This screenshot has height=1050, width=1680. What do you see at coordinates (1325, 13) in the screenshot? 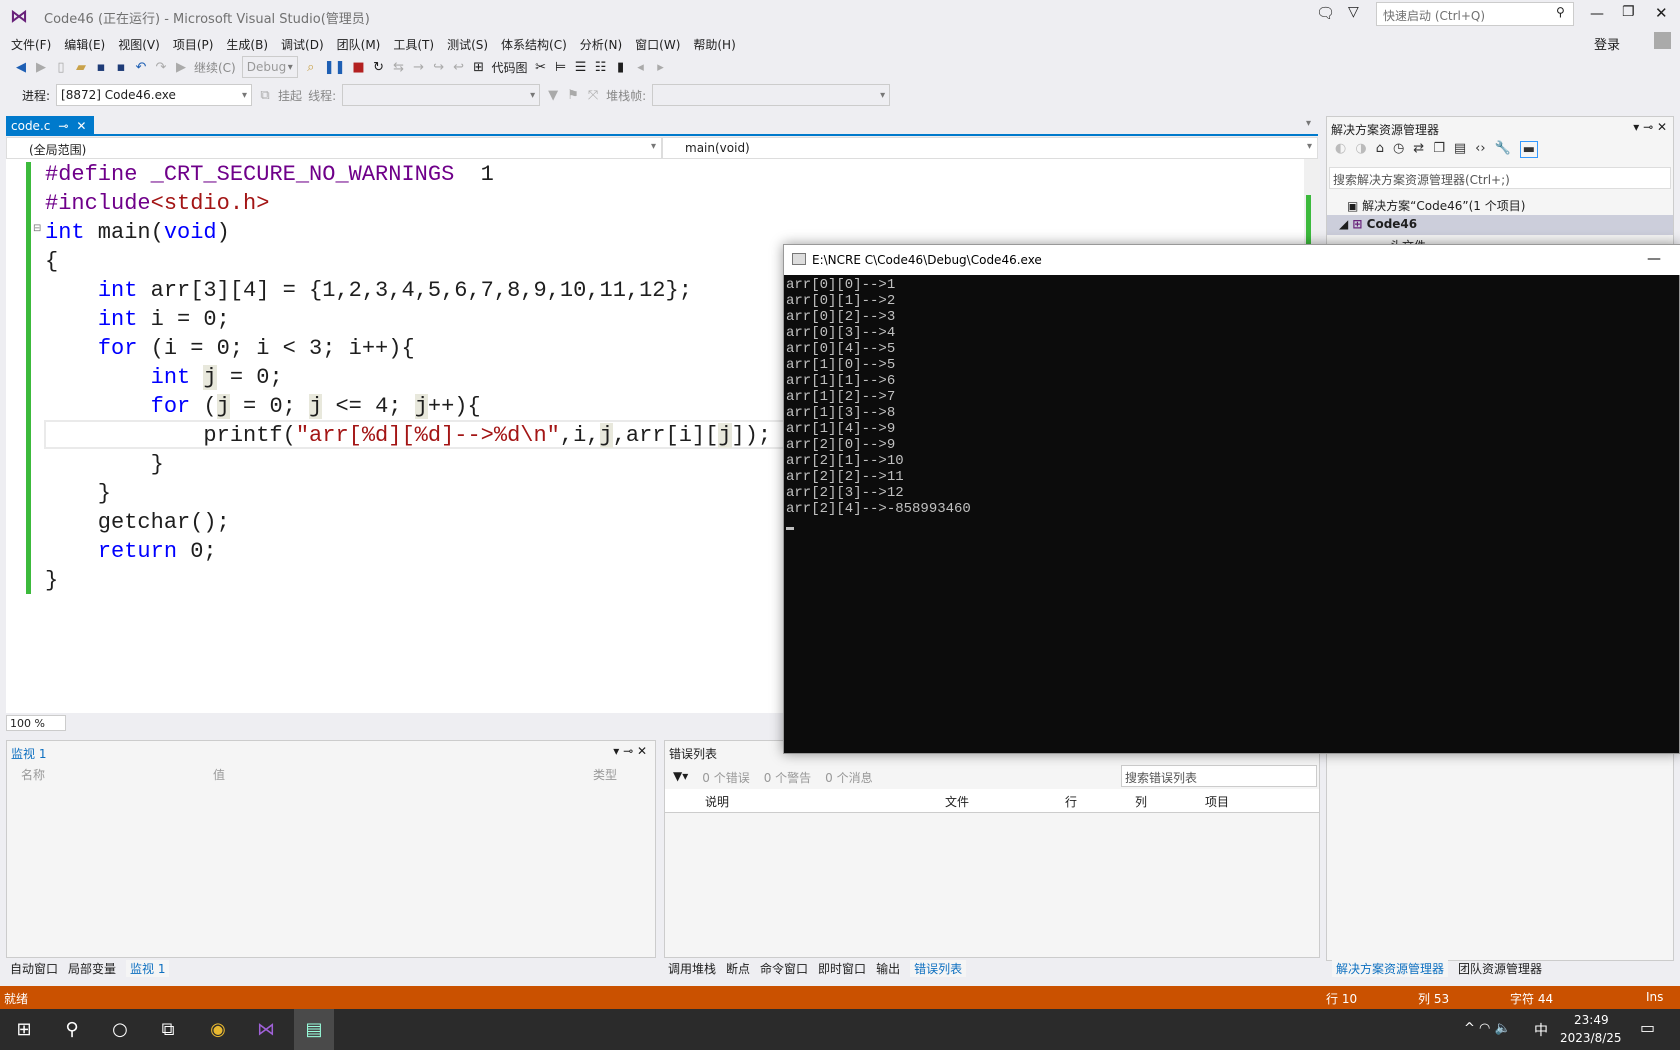
I see `feedback-icon: 🗨` at bounding box center [1325, 13].